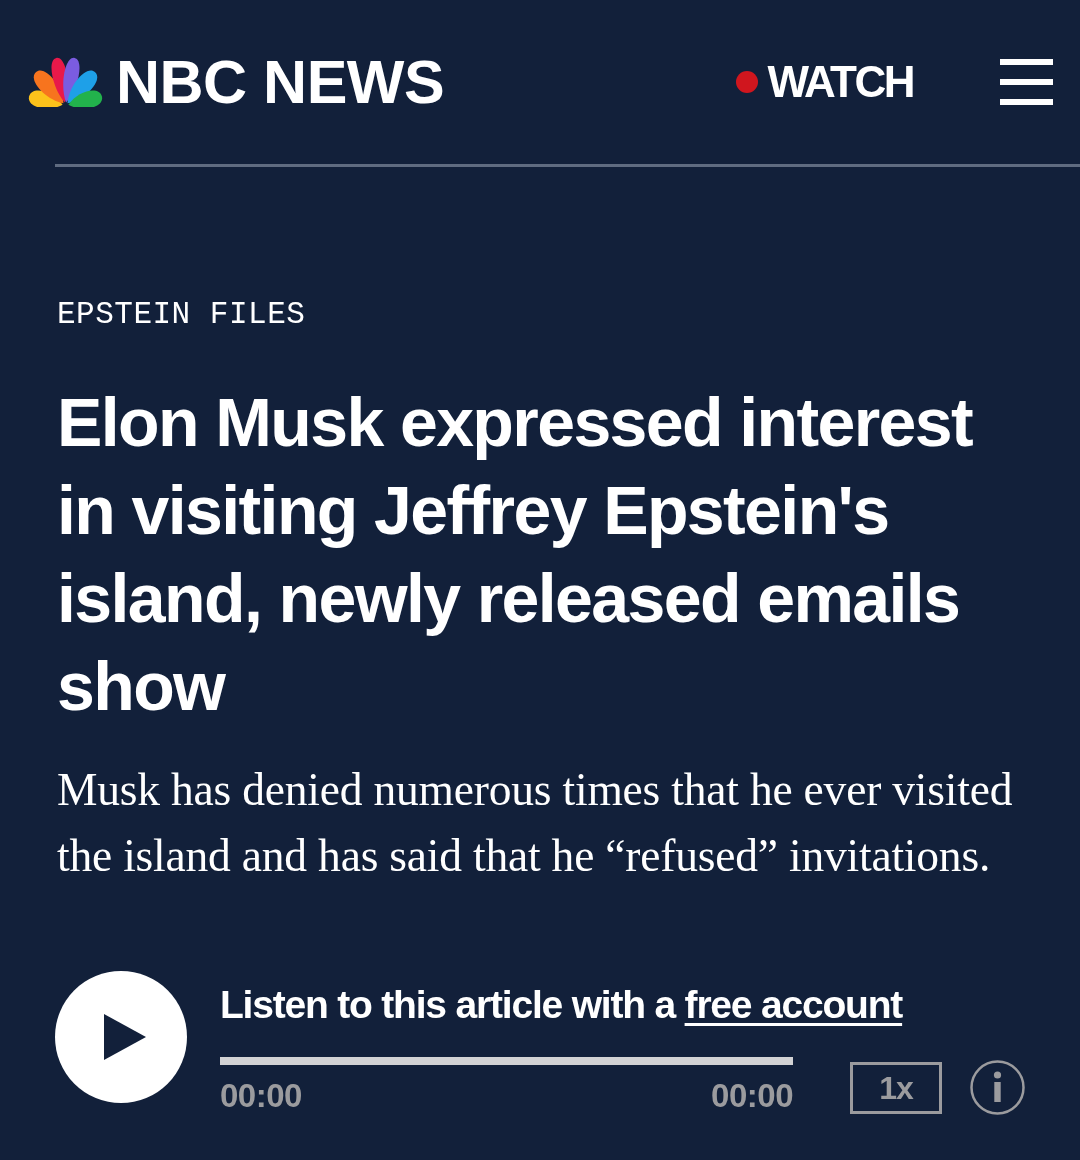 The height and width of the screenshot is (1160, 1080). I want to click on total-duration: 00:00, so click(752, 1096).